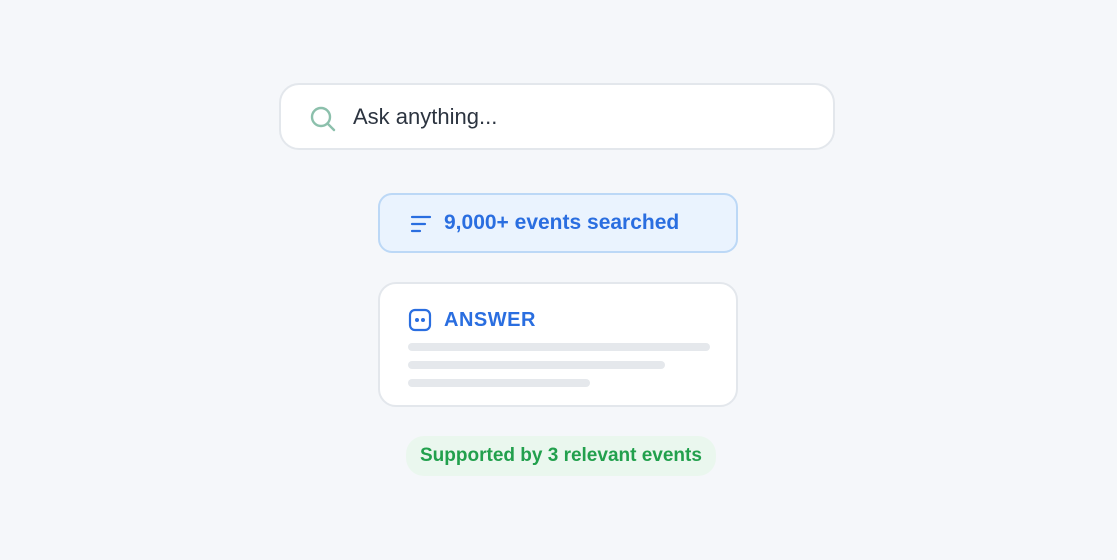  I want to click on answer-card: ANSWER, so click(558, 344).